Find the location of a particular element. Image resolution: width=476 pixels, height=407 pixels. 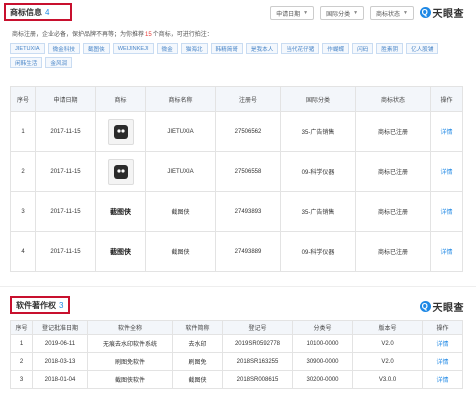

trademark-filters: 申请日期 ▼ 国际分类 ▼ 商标状态 ▼ is located at coordinates (342, 13).